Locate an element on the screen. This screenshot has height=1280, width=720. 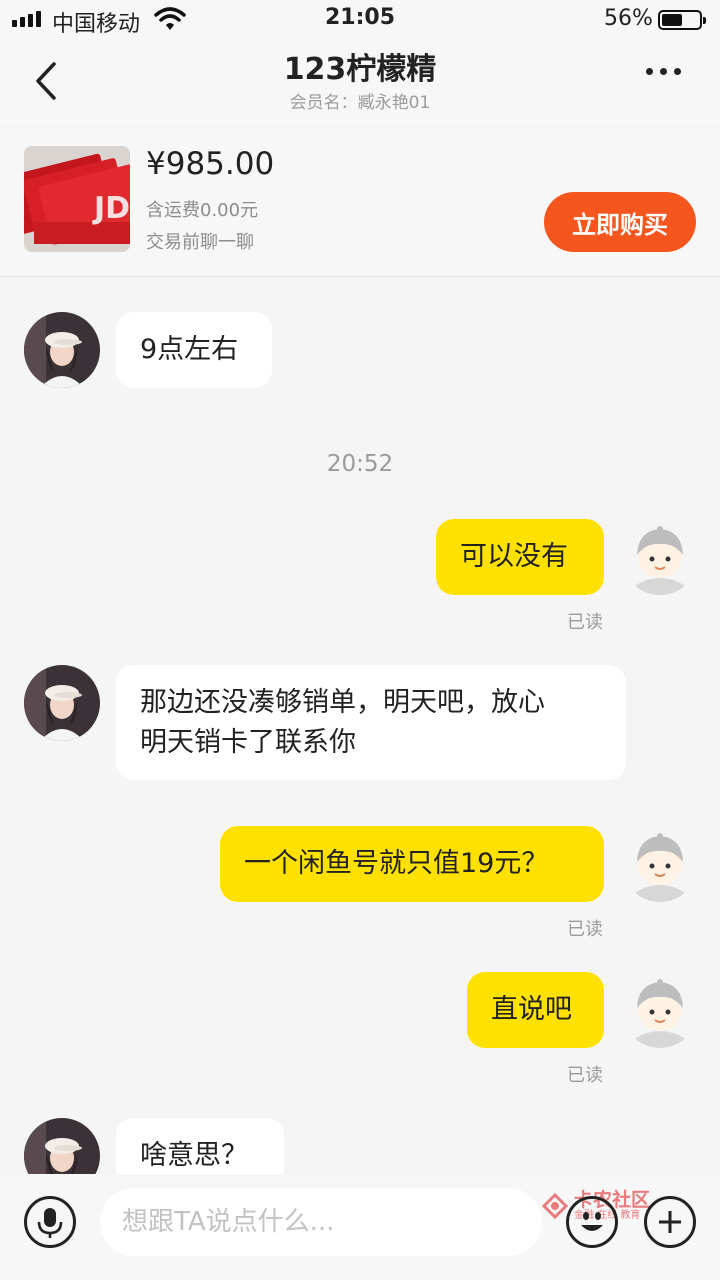
message-bubble-received: 那边还没凑够销单，明天吧，放心 明天销卡了联系你 is located at coordinates (371, 722).